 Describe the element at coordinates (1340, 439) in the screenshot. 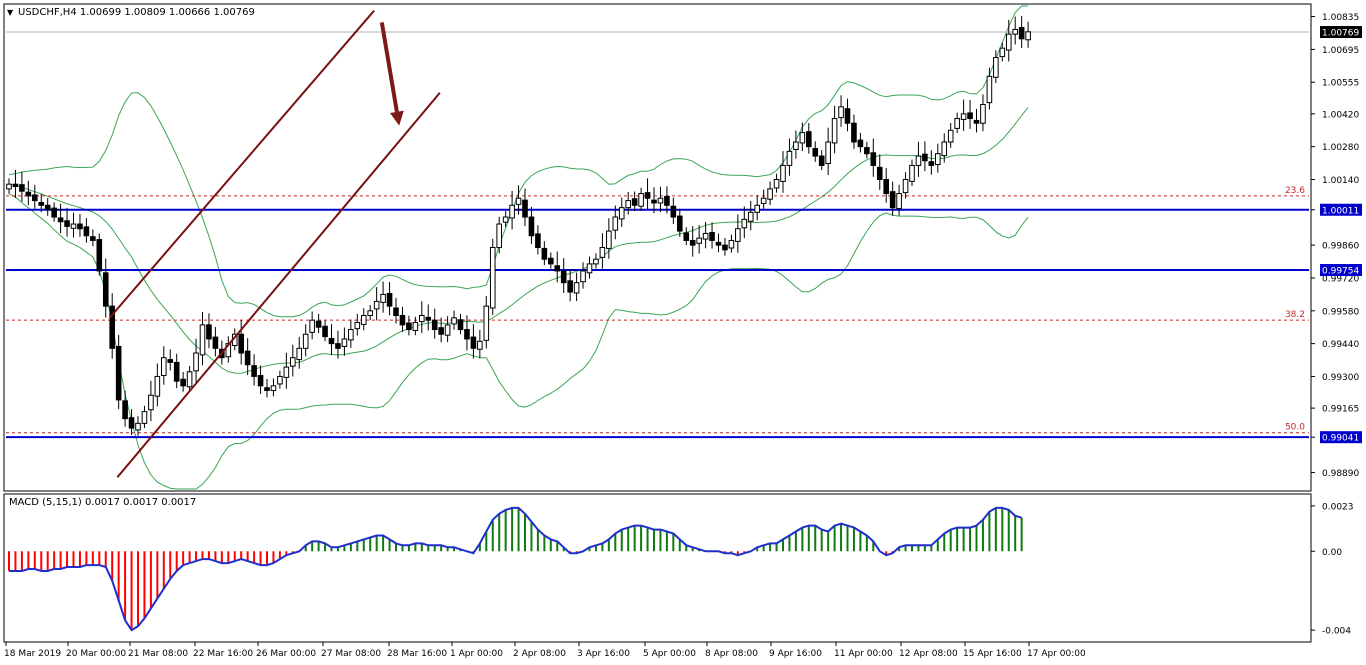

I see `level-price-tag-label: 0.99041` at that location.